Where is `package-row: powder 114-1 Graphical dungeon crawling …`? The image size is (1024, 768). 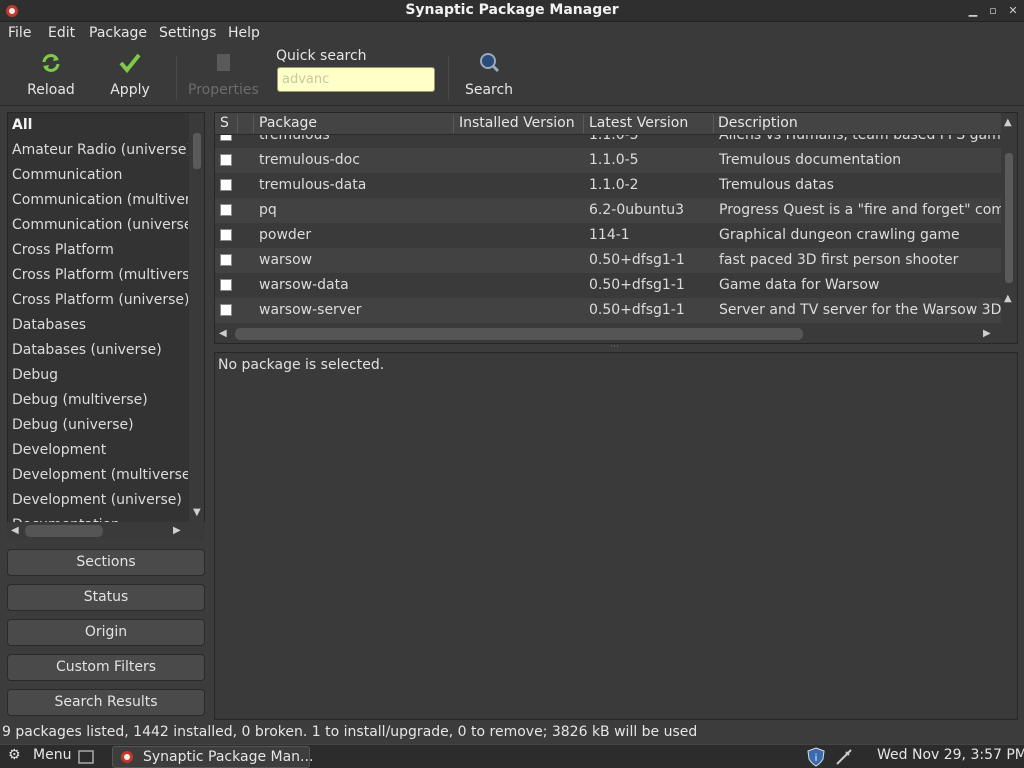
package-row: powder 114-1 Graphical dungeon crawling … is located at coordinates (608, 235).